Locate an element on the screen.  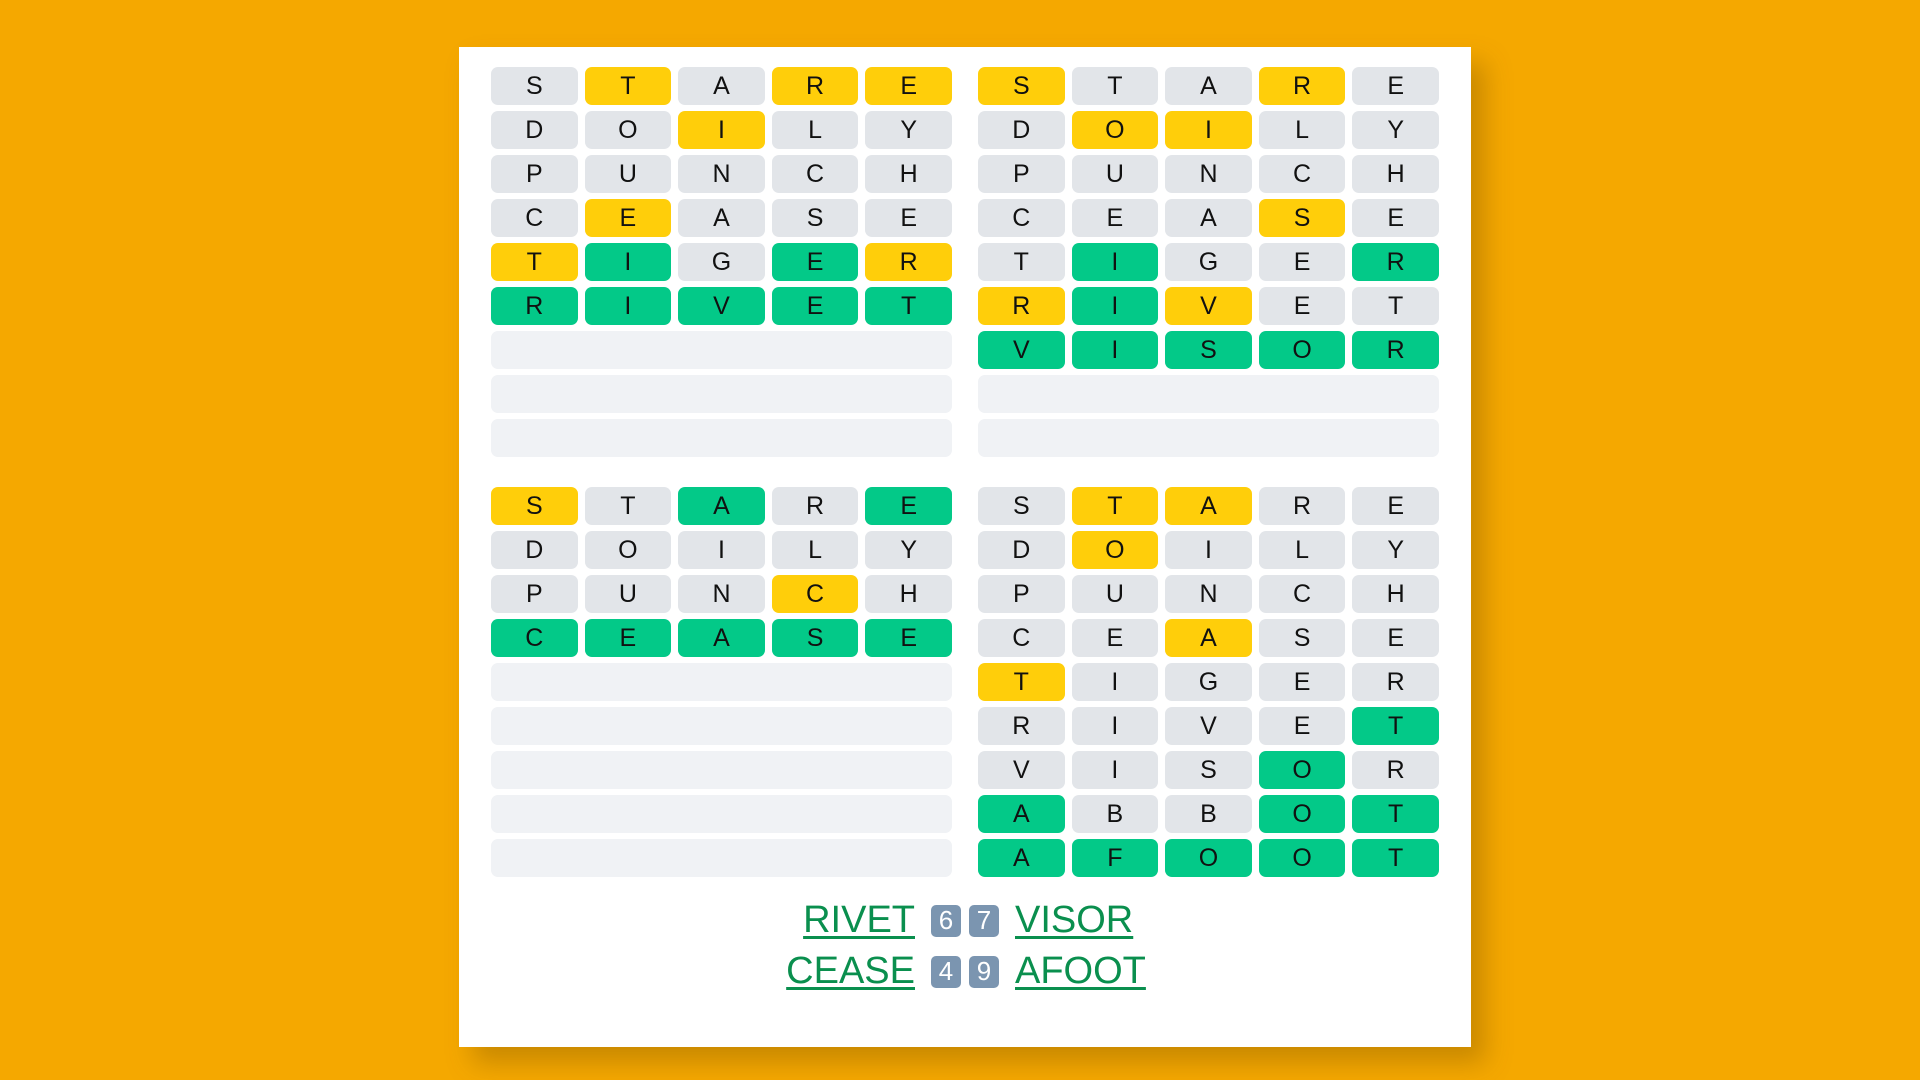
guess-count-badges: 49 is located at coordinates (965, 971).